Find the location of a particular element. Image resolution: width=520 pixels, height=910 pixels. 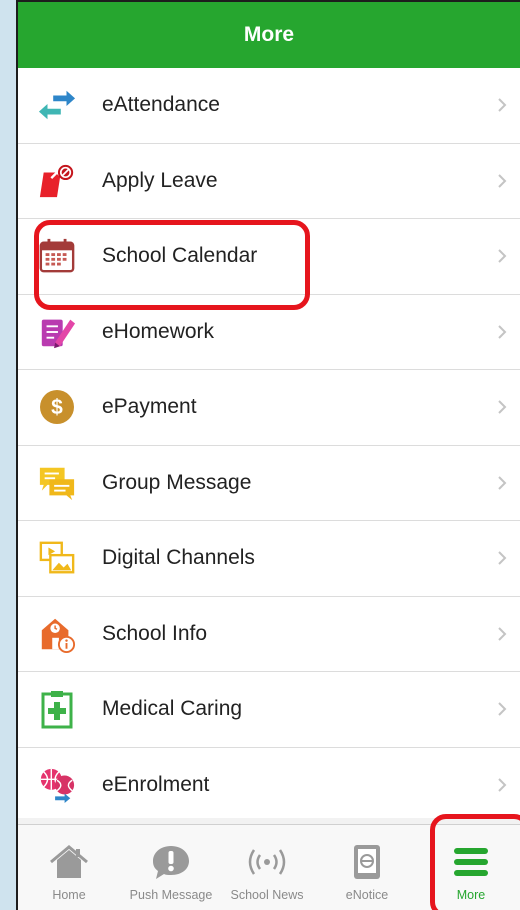

menu-item-label: School Calendar is located at coordinates (180, 256).